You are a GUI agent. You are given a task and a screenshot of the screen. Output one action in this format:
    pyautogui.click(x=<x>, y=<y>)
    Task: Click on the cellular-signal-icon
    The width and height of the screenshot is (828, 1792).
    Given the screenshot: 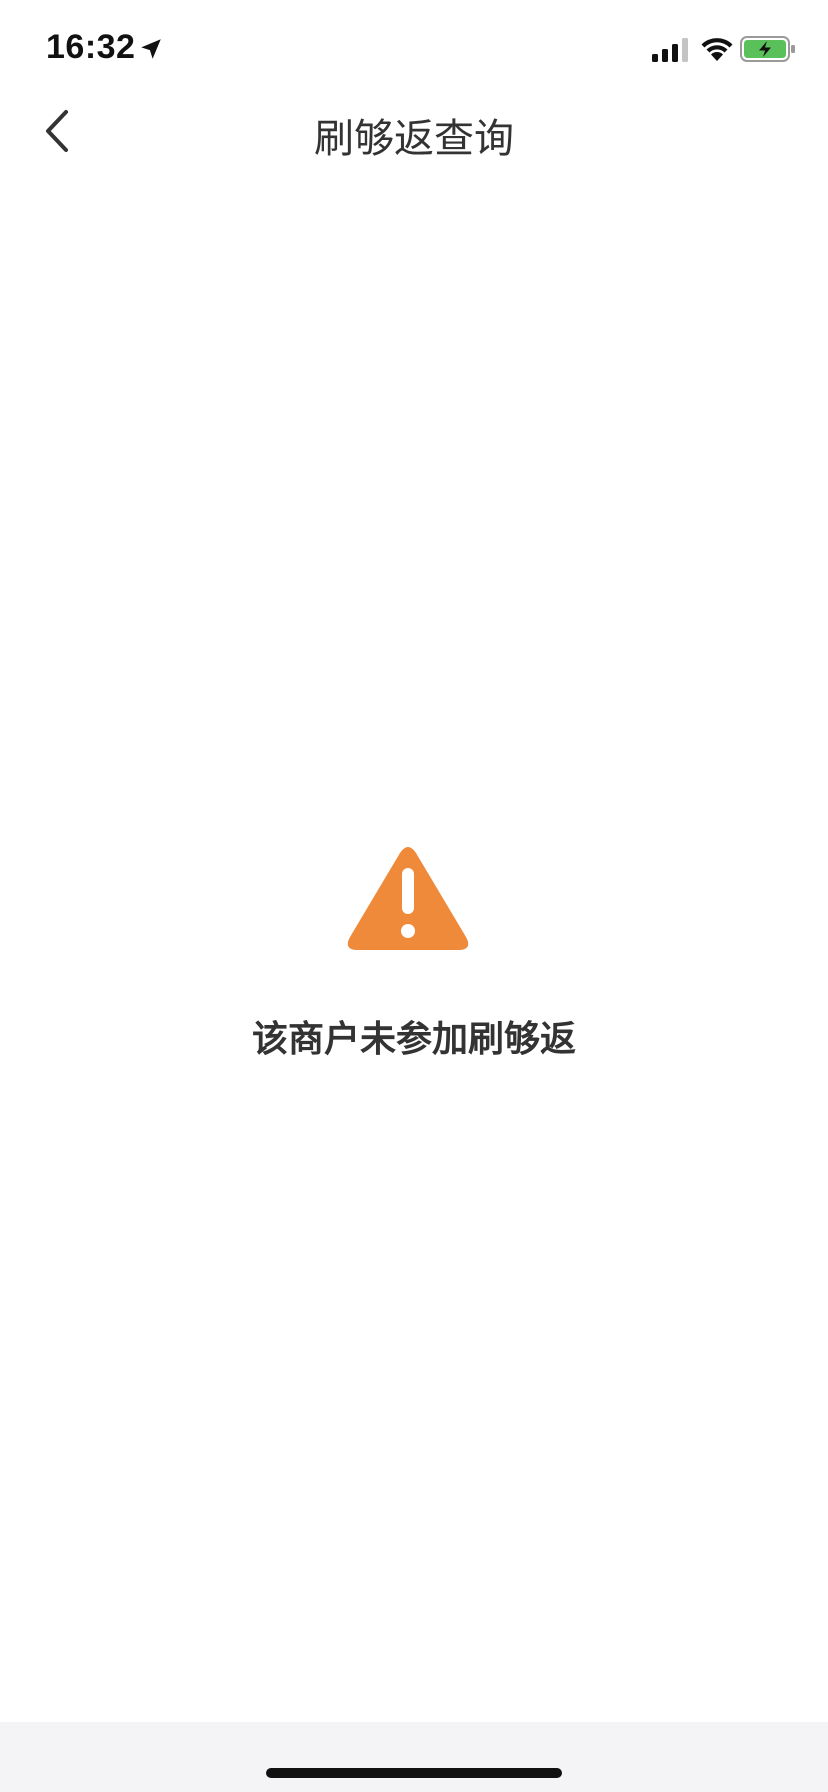 What is the action you would take?
    pyautogui.click(x=670, y=50)
    